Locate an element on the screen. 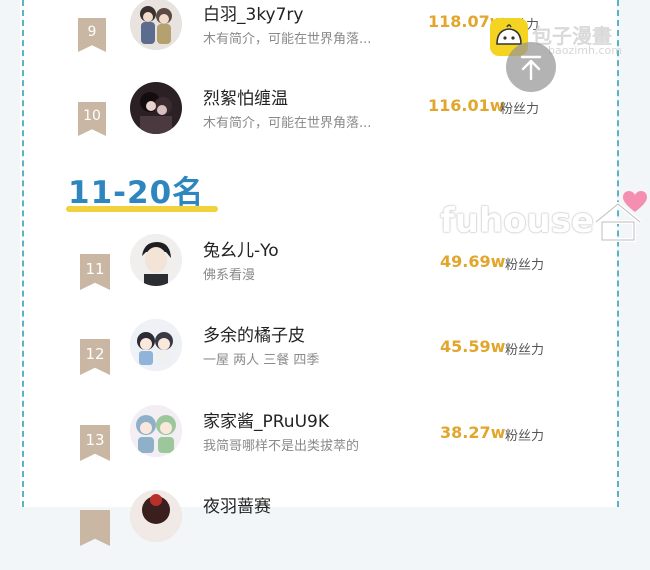 Image resolution: width=650 pixels, height=570 pixels. rank-badge: 12 is located at coordinates (95, 357).